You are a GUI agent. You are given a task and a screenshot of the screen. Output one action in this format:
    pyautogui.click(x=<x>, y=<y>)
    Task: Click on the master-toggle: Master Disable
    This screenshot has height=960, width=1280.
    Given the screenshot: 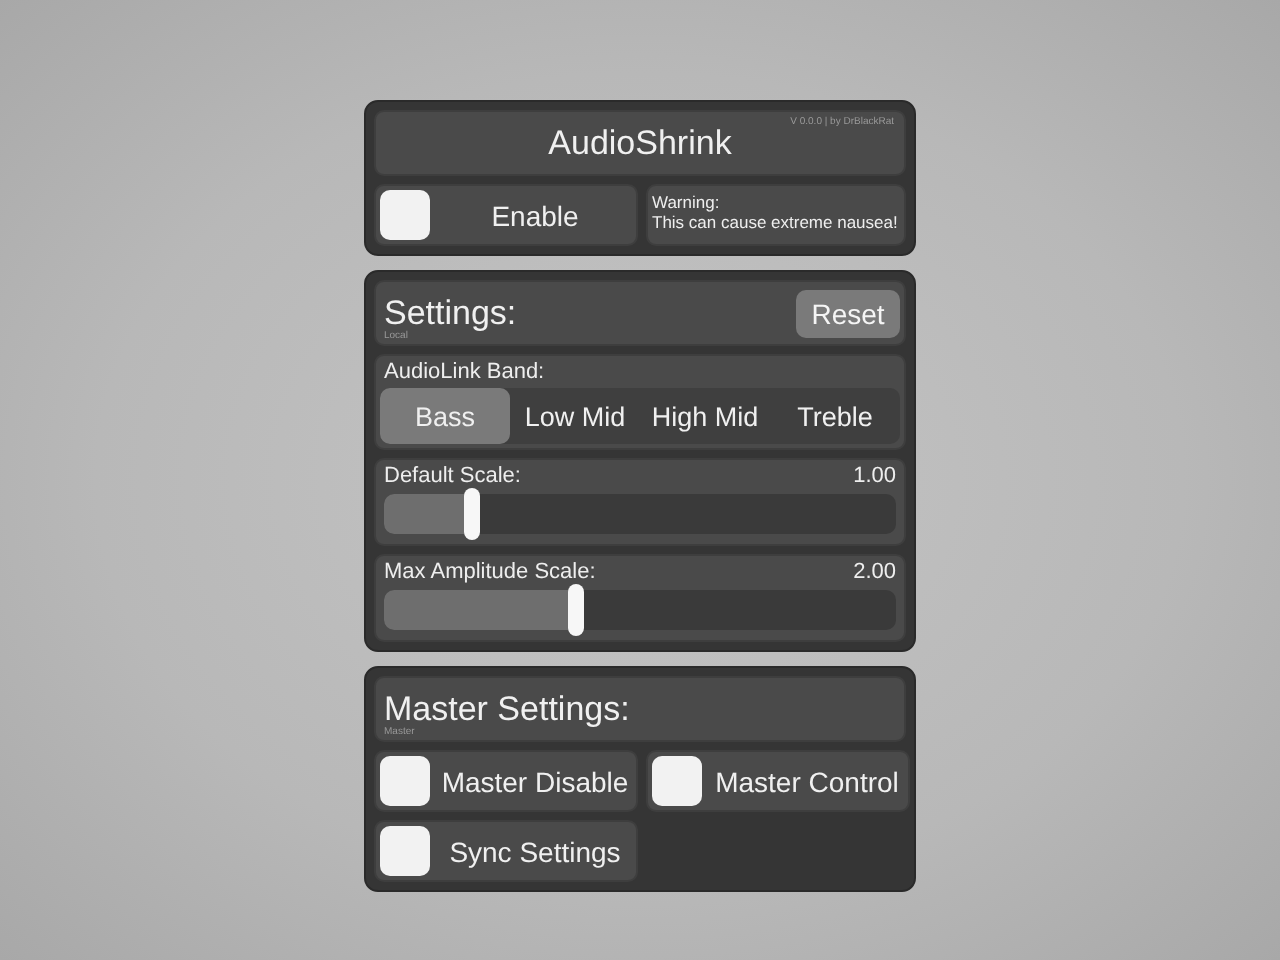 What is the action you would take?
    pyautogui.click(x=506, y=781)
    